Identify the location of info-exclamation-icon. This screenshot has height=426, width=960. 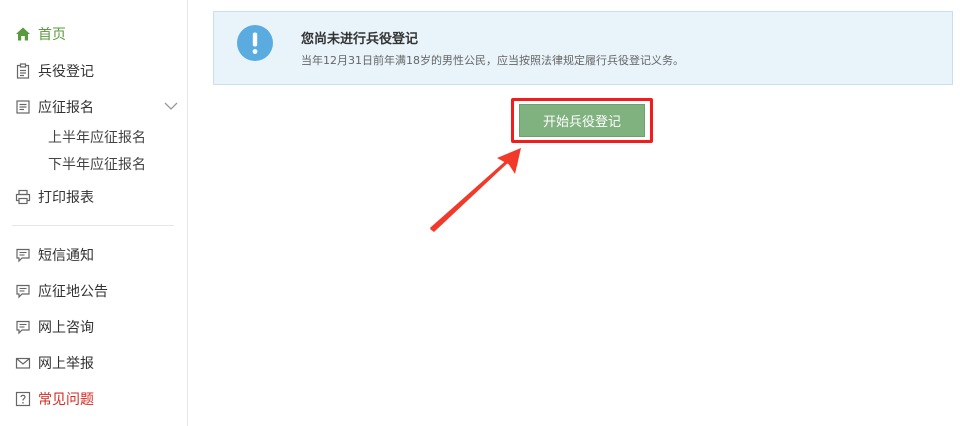
(255, 43).